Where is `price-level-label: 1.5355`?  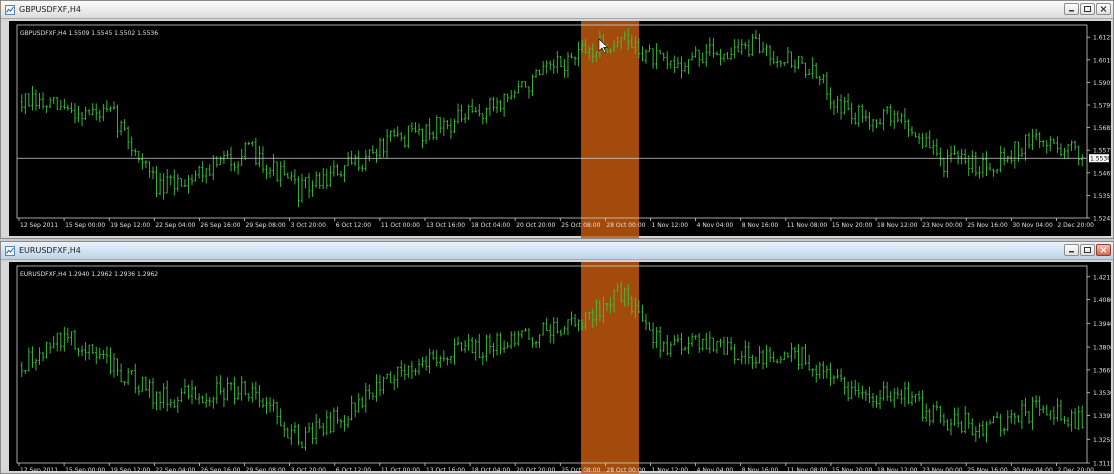 price-level-label: 1.5355 is located at coordinates (1102, 196).